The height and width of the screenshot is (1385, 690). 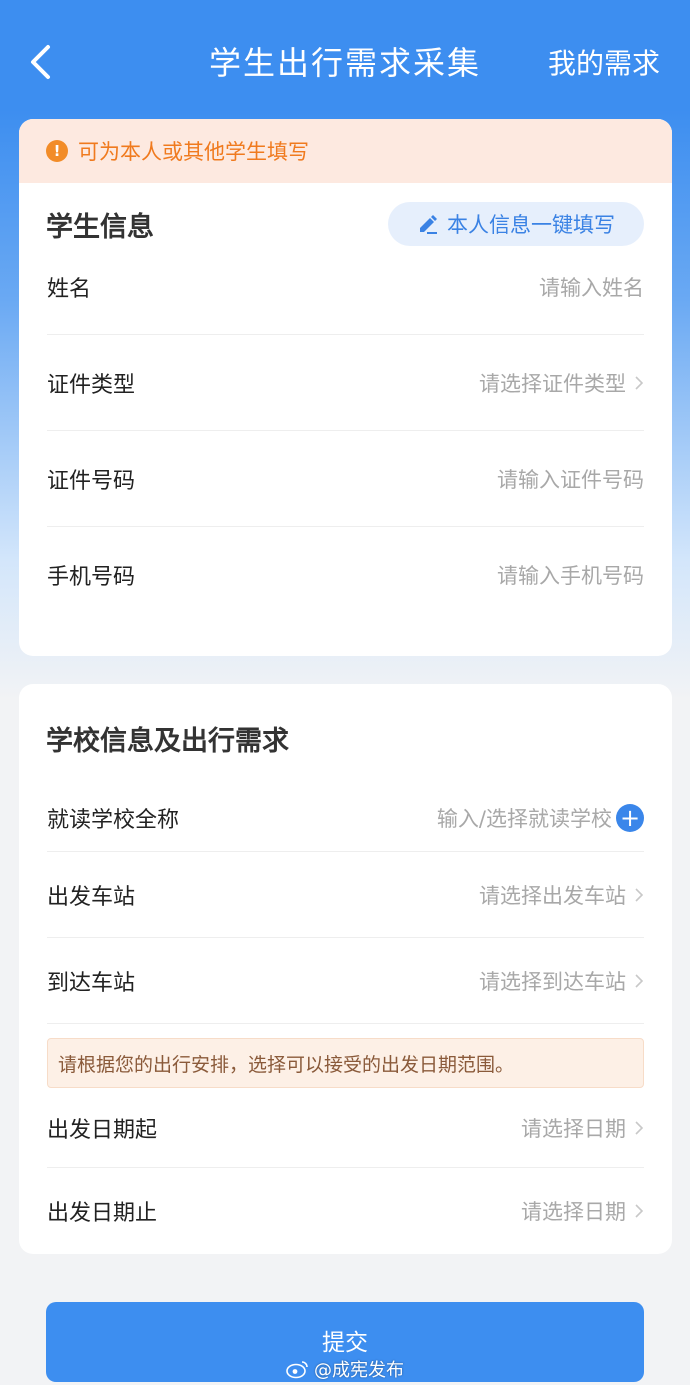 I want to click on back-button, so click(x=40, y=62).